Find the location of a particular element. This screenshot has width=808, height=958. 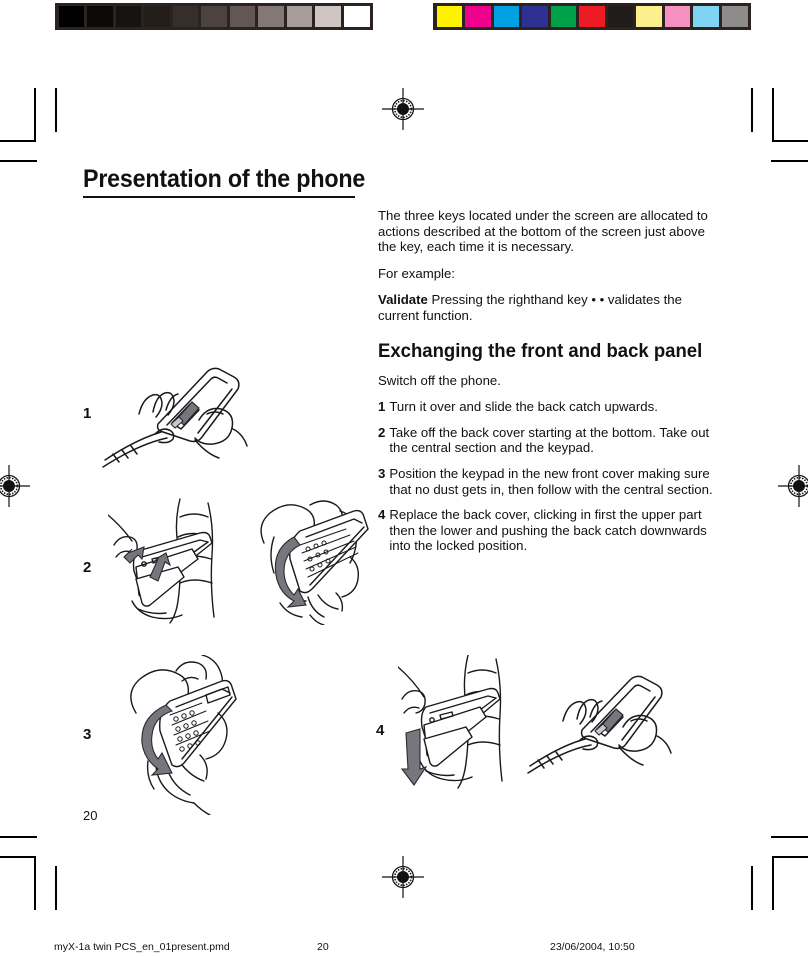

crop-mark-top-right-horizontal is located at coordinates (790, 141).